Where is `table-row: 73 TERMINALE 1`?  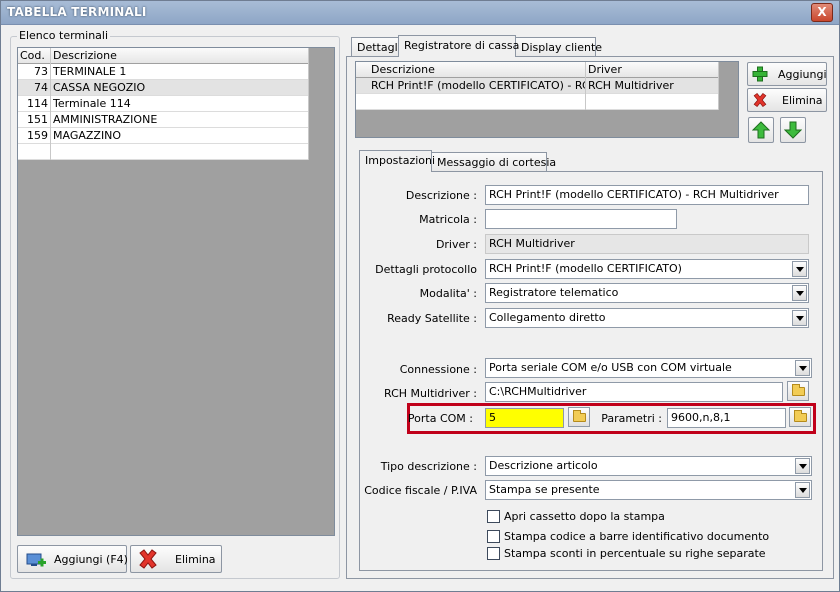 table-row: 73 TERMINALE 1 is located at coordinates (163, 72).